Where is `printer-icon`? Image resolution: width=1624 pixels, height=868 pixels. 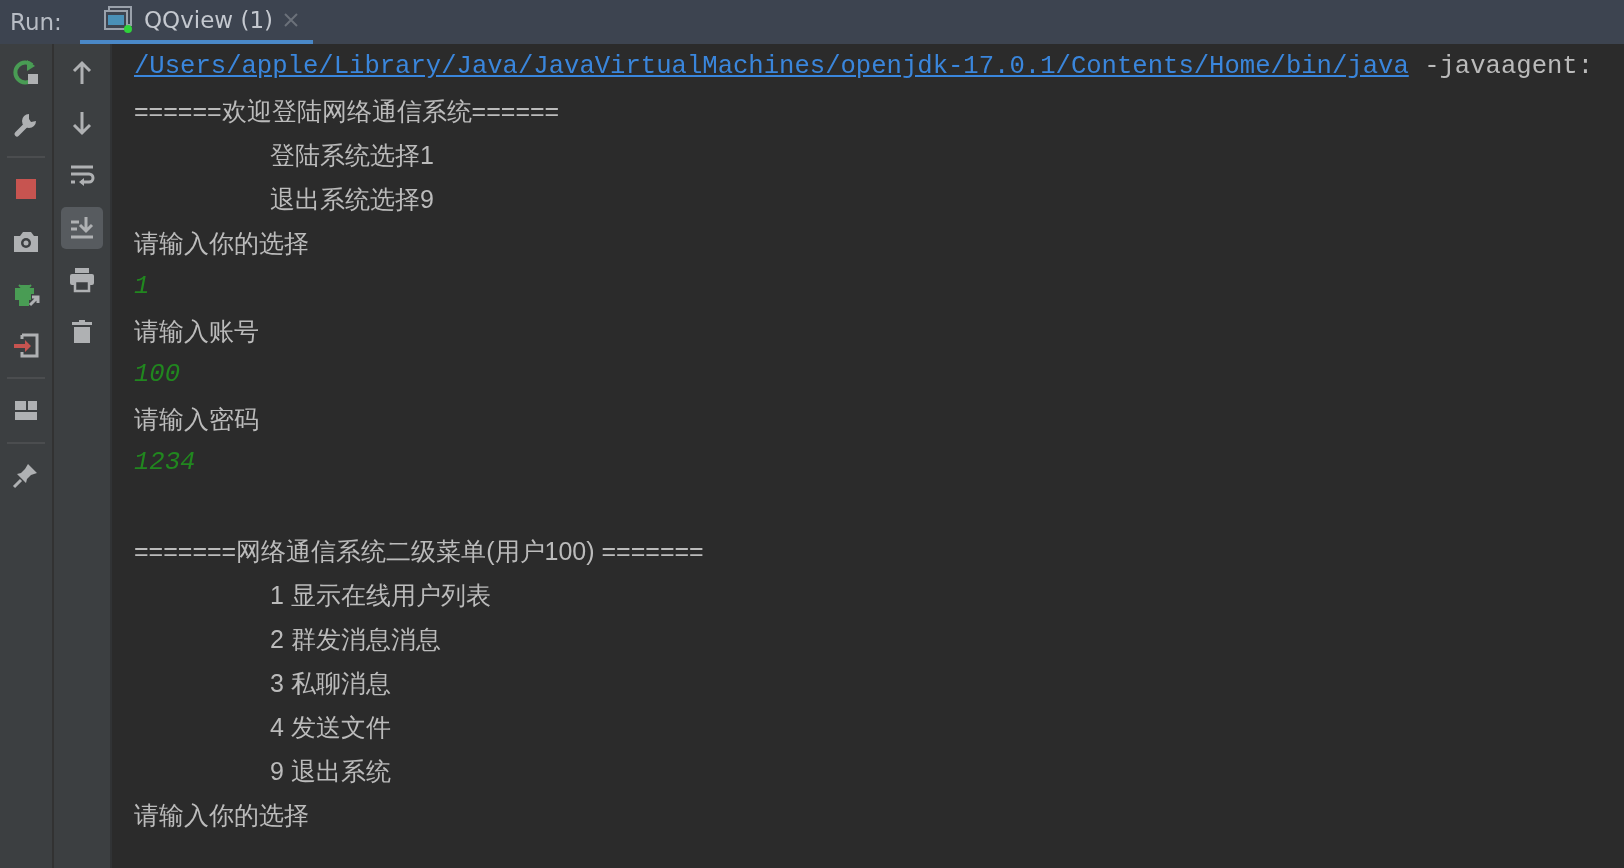
printer-icon is located at coordinates (82, 280).